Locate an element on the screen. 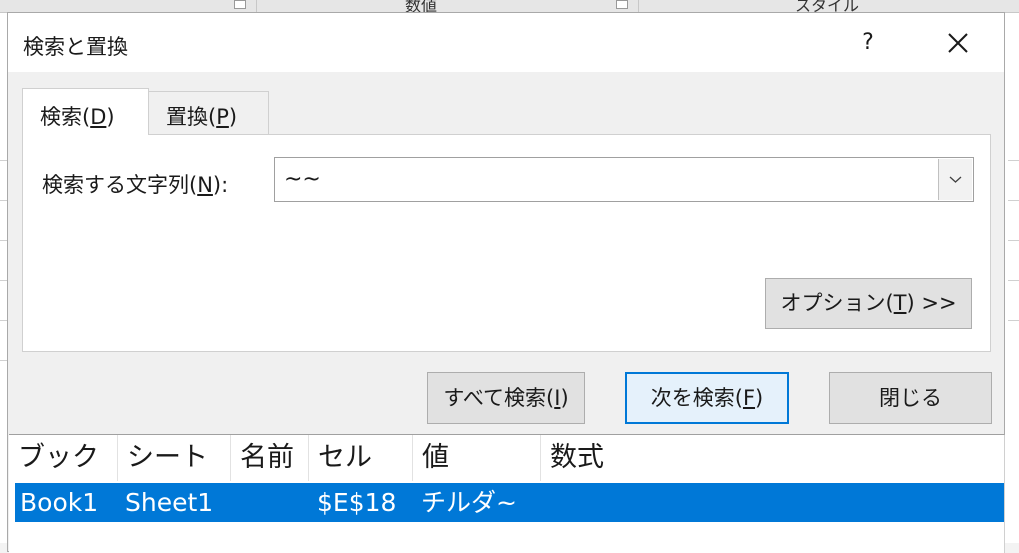 The height and width of the screenshot is (553, 1019). tab-replace: 置換(P) is located at coordinates (209, 112).